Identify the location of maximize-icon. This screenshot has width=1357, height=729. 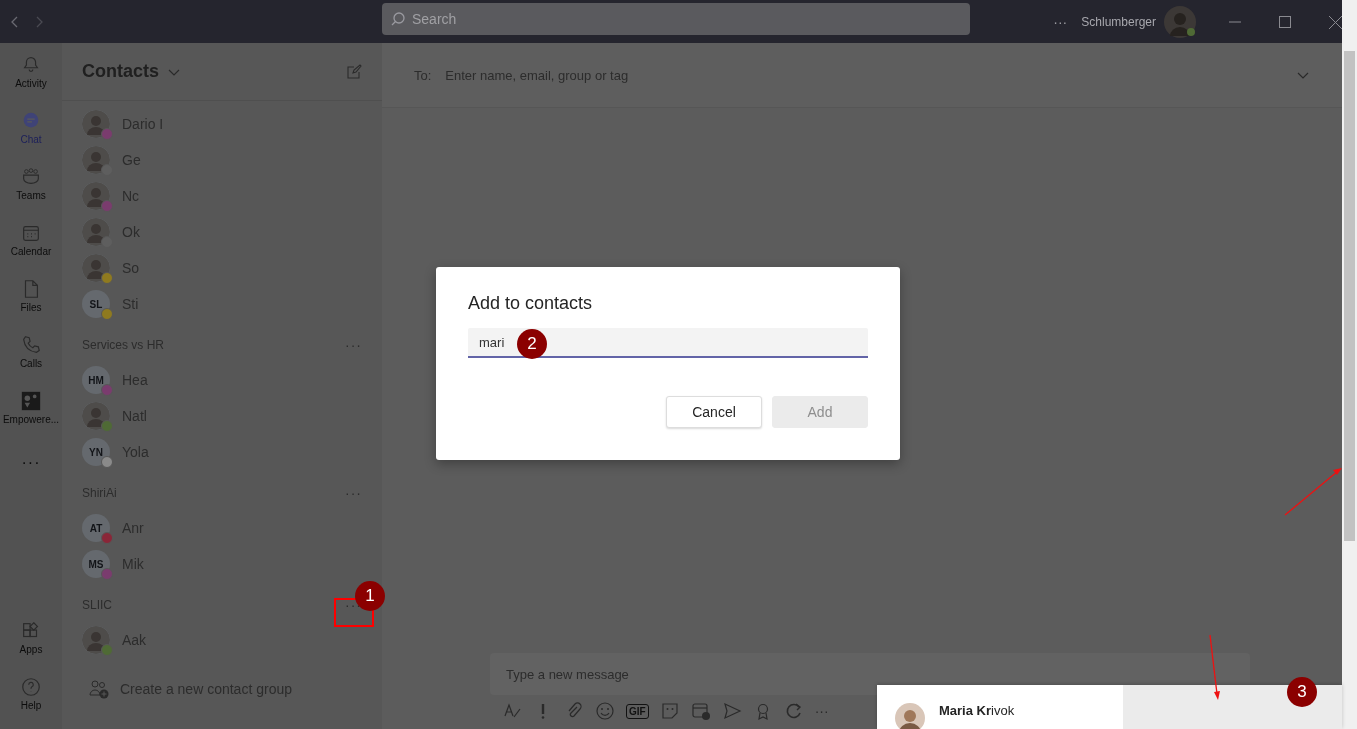
(1285, 21).